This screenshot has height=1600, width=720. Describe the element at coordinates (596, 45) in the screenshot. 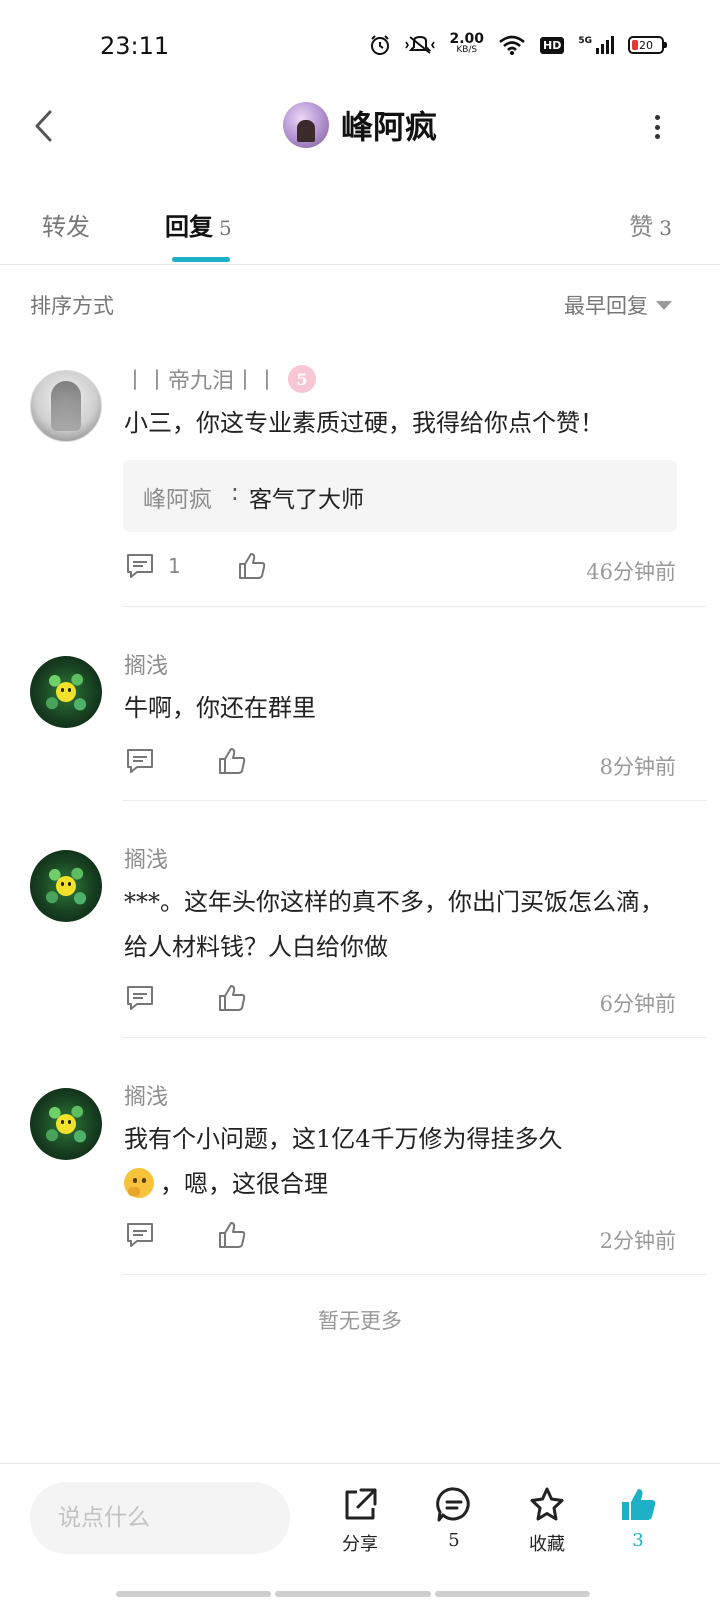

I see `signal-icon: 5G` at that location.